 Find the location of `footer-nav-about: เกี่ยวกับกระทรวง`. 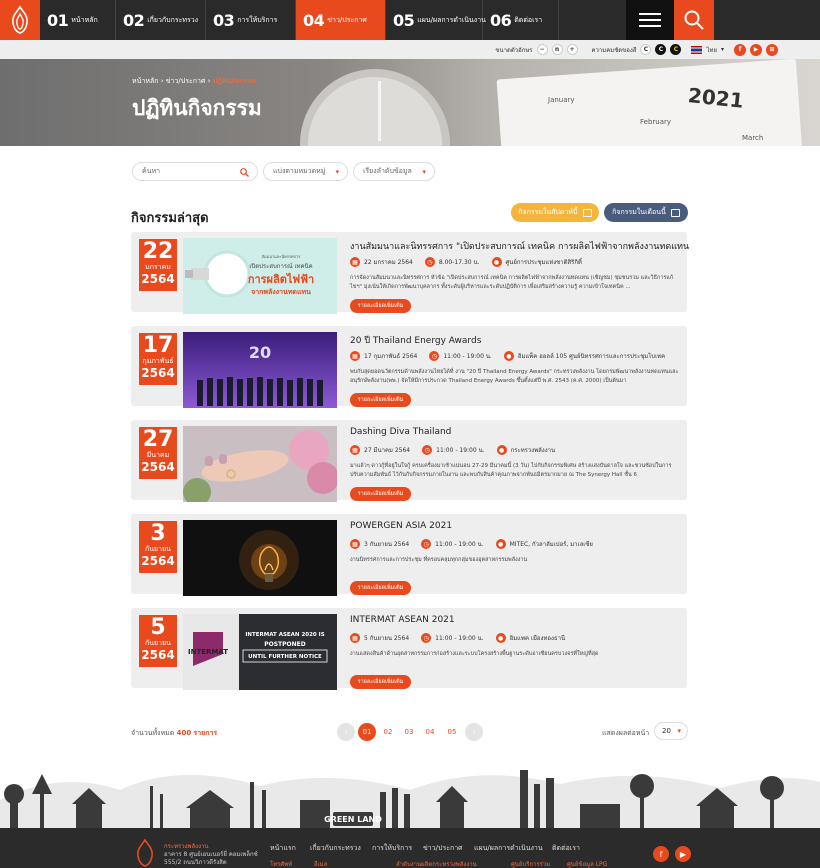

footer-nav-about: เกี่ยวกับกระทรวง is located at coordinates (335, 848).